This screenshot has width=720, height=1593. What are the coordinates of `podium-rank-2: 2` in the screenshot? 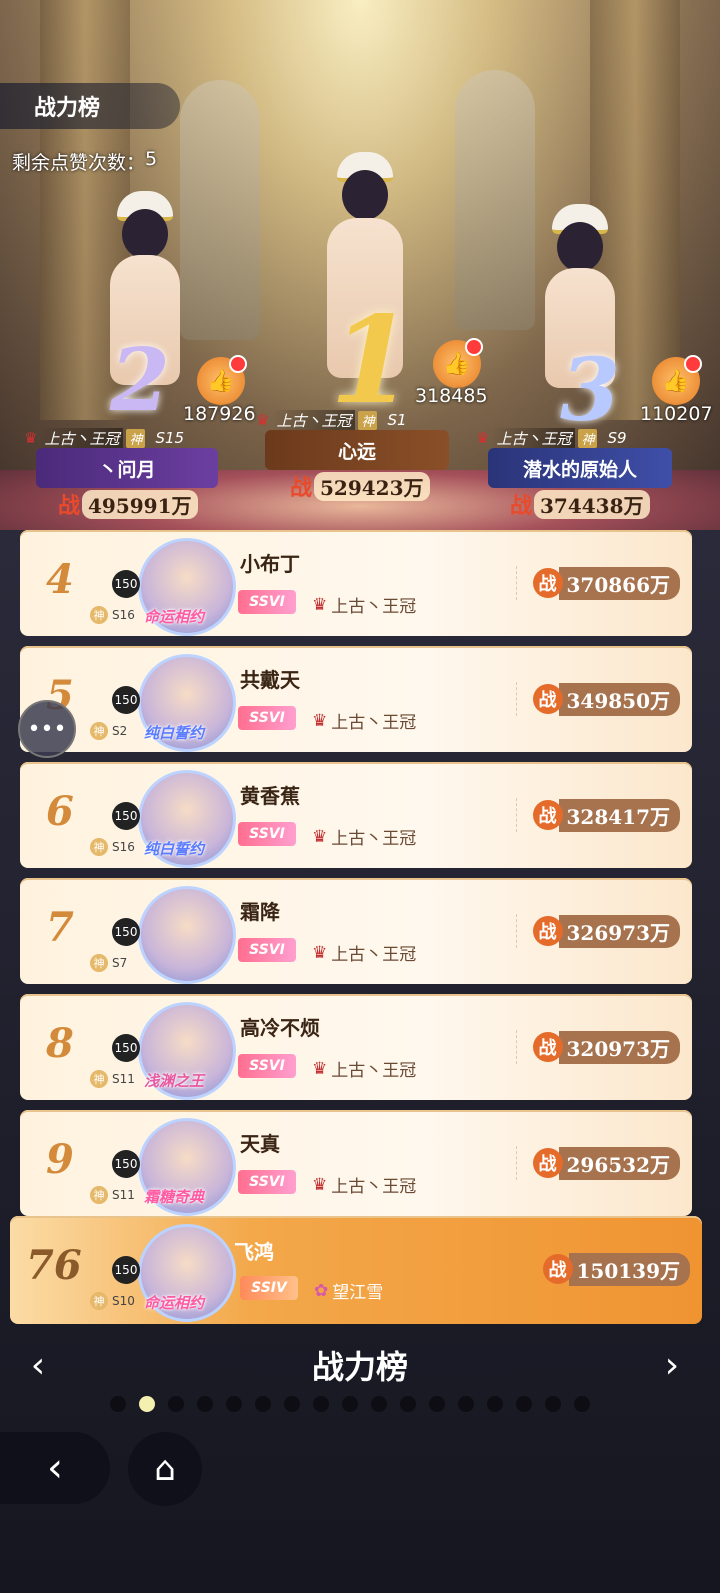 It's located at (140, 380).